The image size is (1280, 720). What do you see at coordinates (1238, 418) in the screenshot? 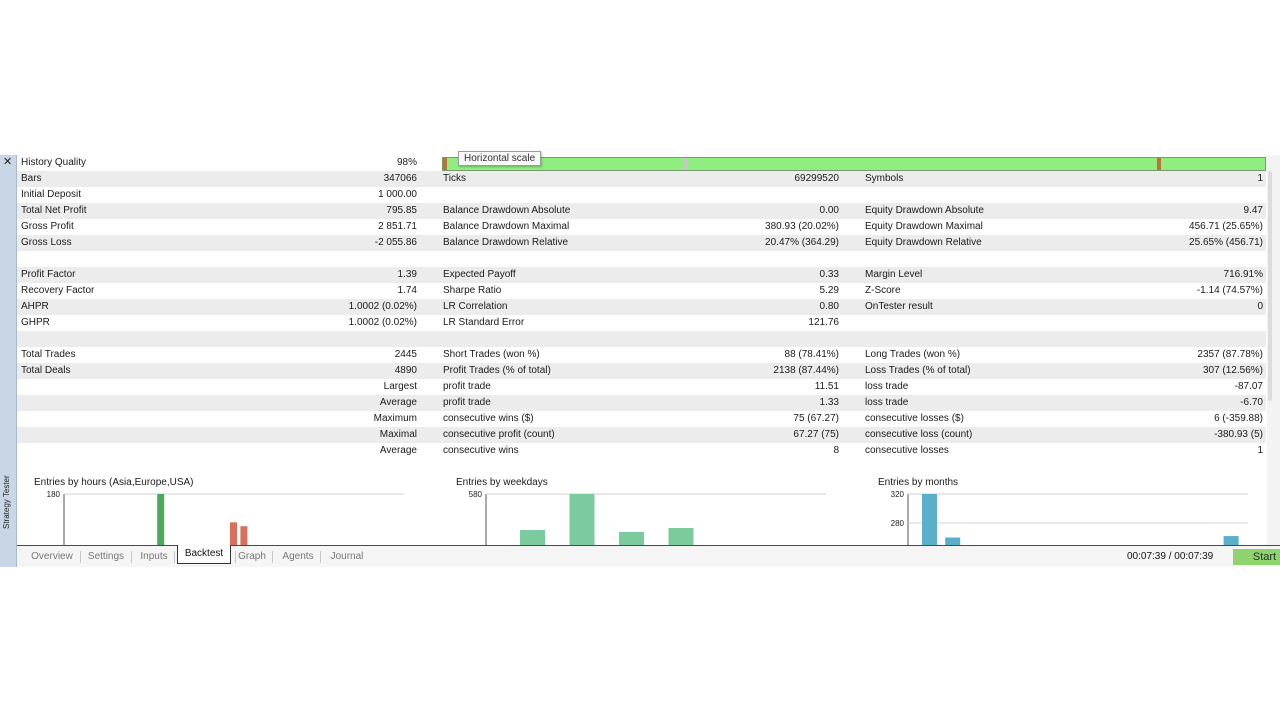
I see `stat-value: 6 (-359.88)` at bounding box center [1238, 418].